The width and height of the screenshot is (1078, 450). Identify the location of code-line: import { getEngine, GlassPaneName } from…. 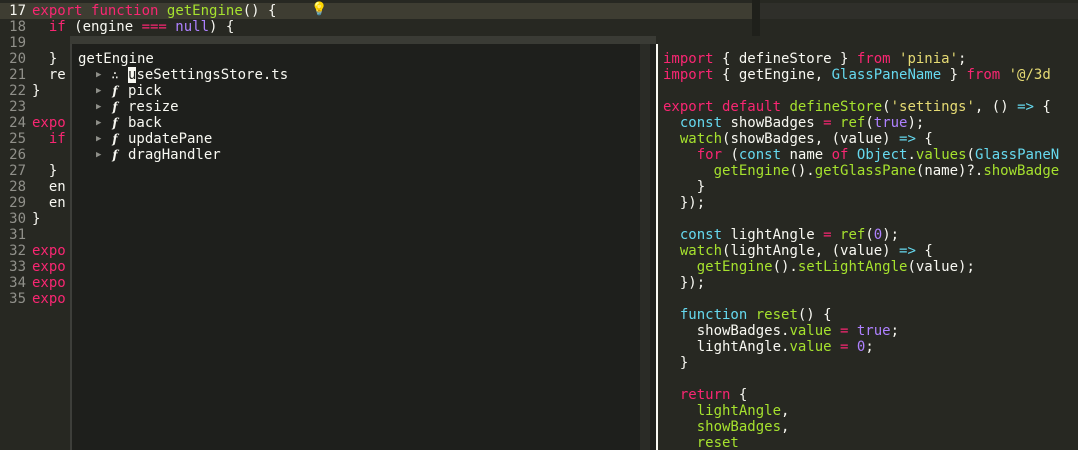
(861, 75).